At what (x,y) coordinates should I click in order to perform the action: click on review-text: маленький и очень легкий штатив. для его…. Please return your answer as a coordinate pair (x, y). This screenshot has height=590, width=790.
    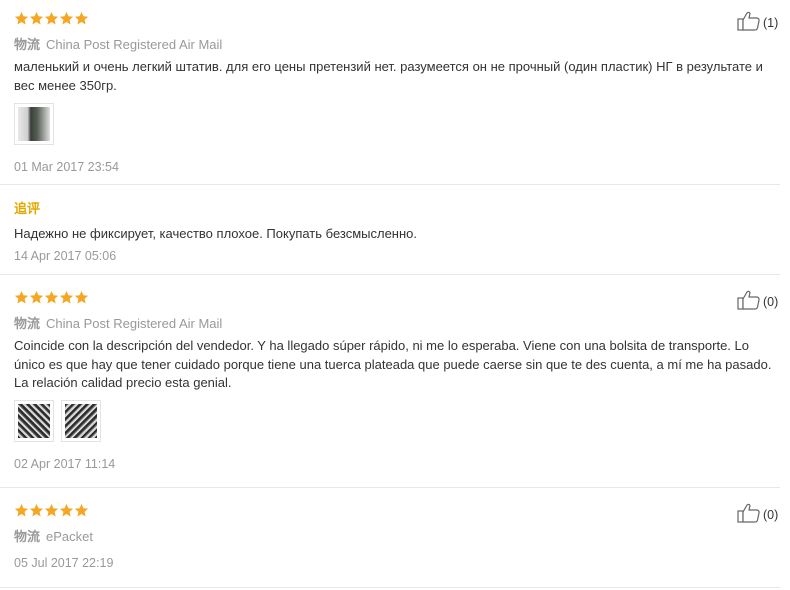
    Looking at the image, I should click on (388, 76).